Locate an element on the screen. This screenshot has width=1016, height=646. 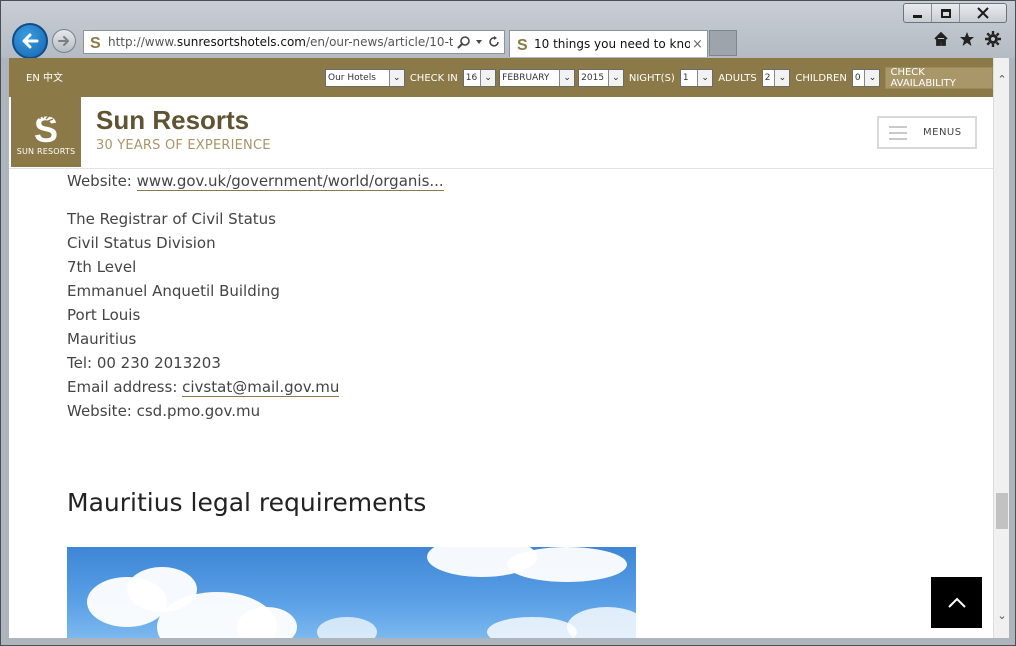
favorites-star-icon is located at coordinates (967, 39).